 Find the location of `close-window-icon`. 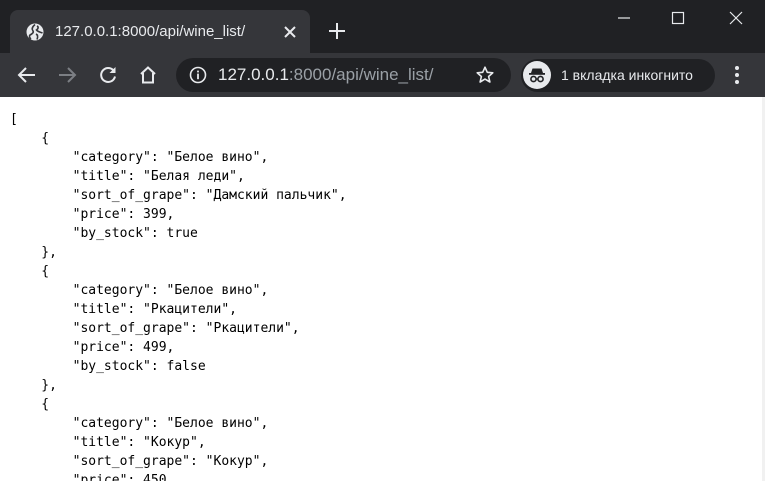

close-window-icon is located at coordinates (736, 18).